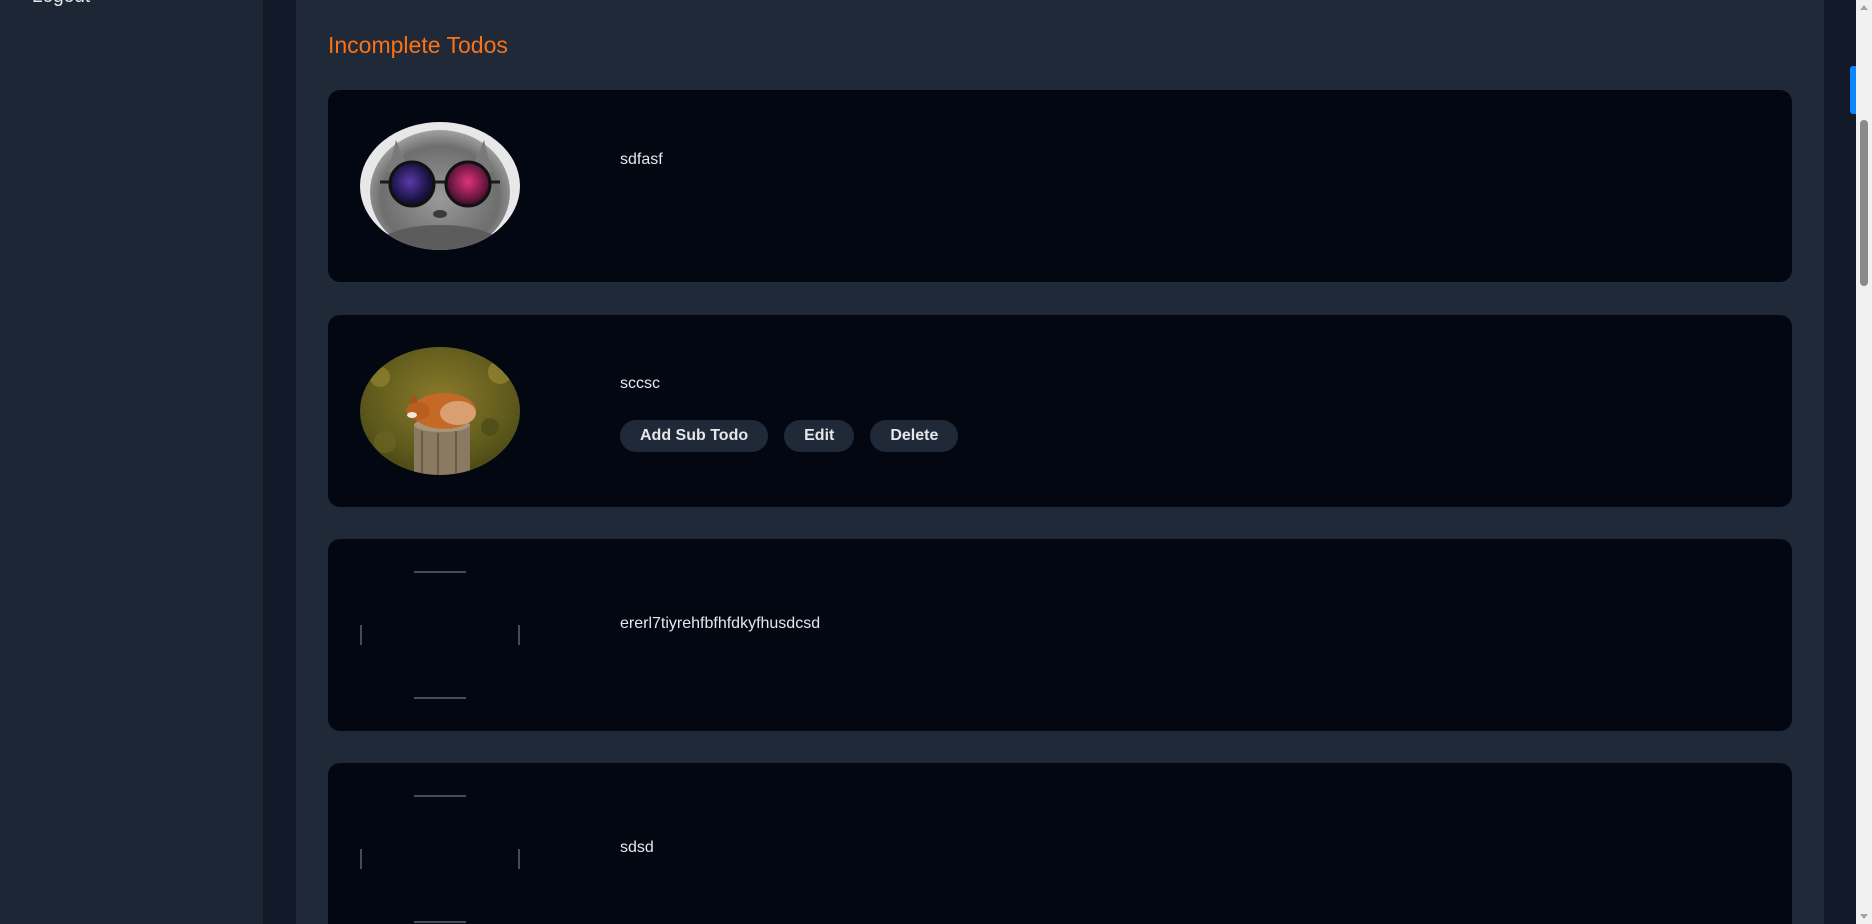 This screenshot has width=1872, height=924. What do you see at coordinates (637, 847) in the screenshot?
I see `todo-text: sdsd` at bounding box center [637, 847].